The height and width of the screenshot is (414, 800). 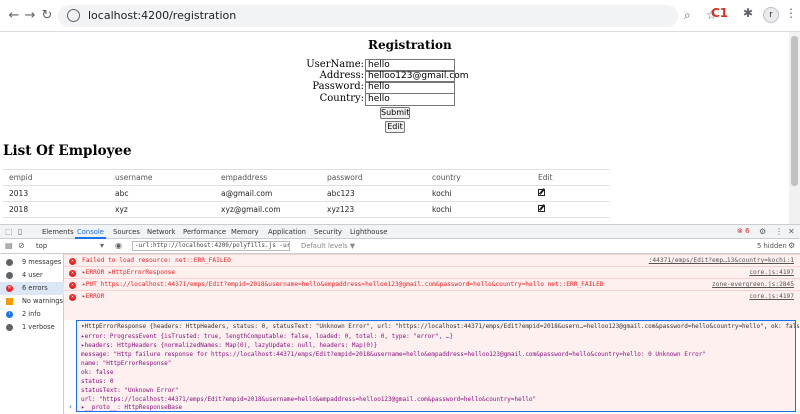 I want to click on column-header: empid, so click(x=56, y=177).